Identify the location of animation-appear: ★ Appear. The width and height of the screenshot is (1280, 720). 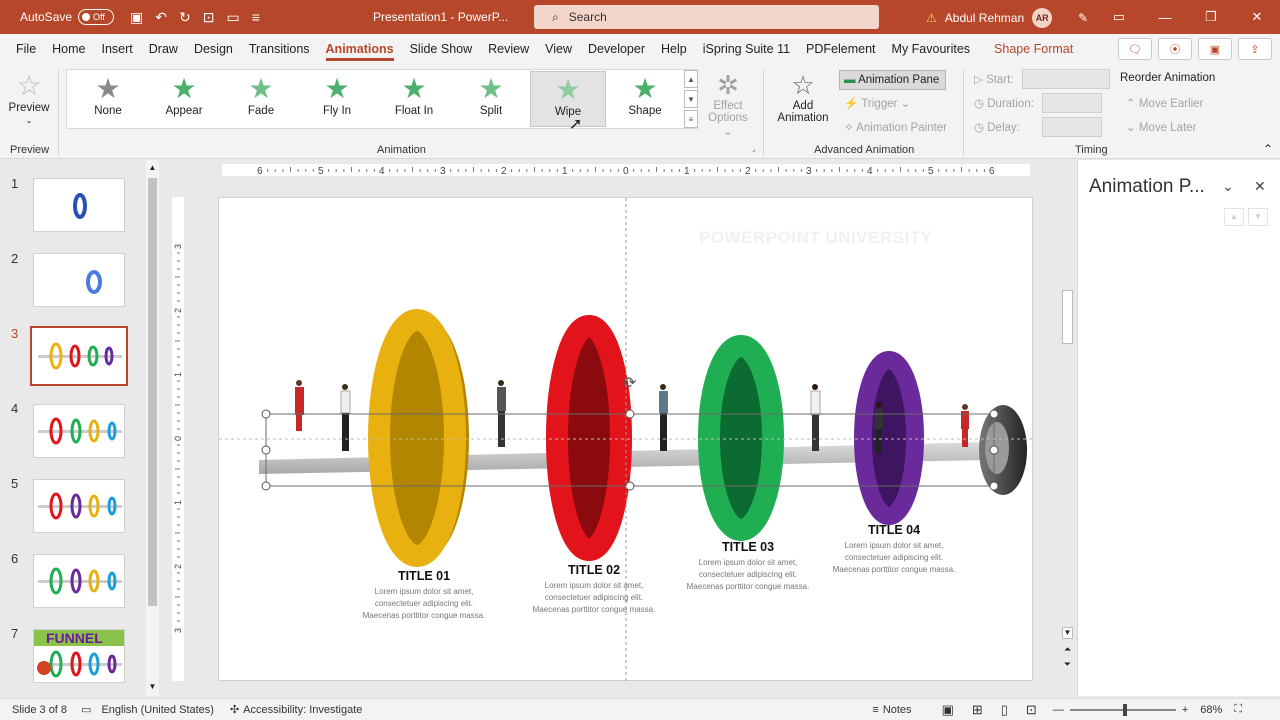
(184, 99).